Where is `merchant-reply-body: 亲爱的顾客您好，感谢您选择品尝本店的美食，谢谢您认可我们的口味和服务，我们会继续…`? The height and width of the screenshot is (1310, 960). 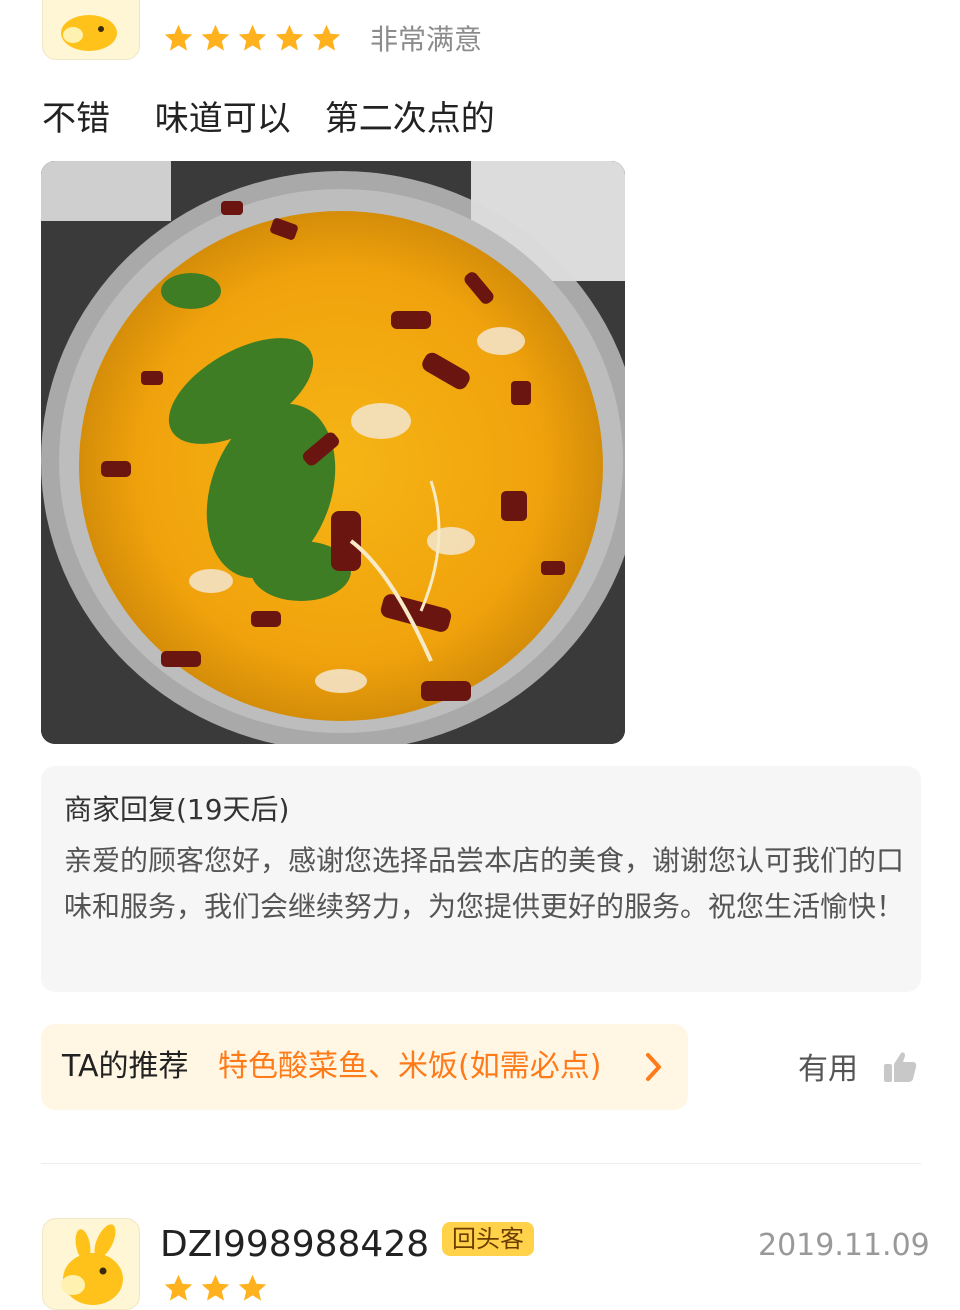 merchant-reply-body: 亲爱的顾客您好，感谢您选择品尝本店的美食，谢谢您认可我们的口味和服务，我们会继续… is located at coordinates (484, 883).